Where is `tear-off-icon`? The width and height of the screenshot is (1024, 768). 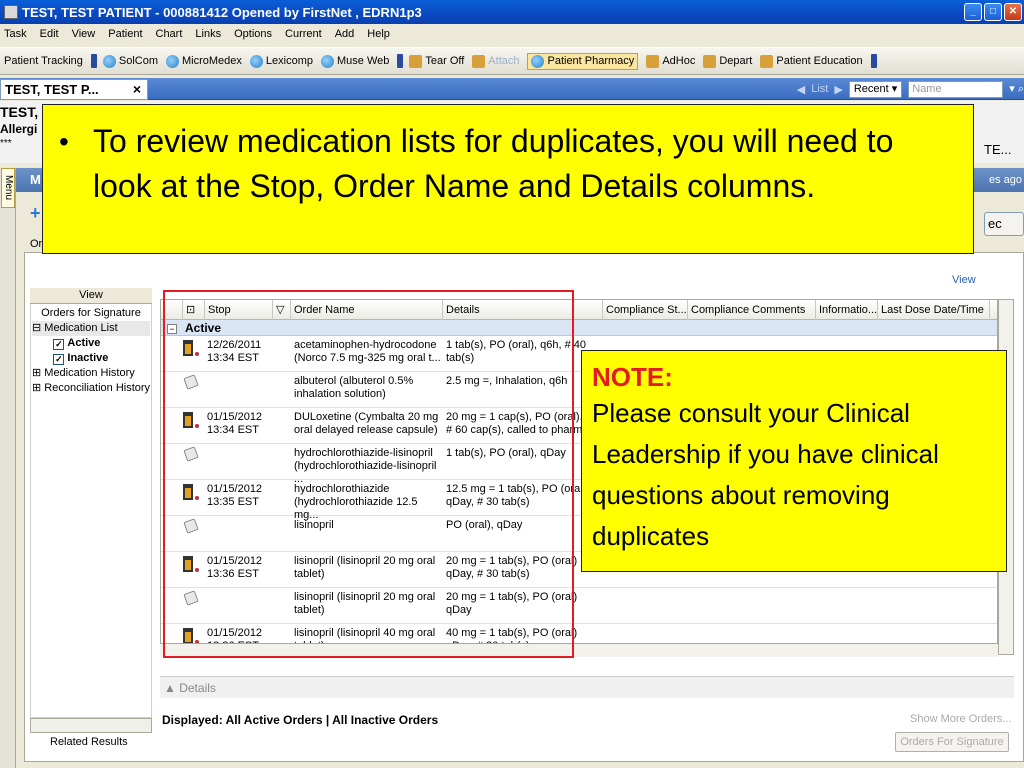
tear-off-icon is located at coordinates (416, 61).